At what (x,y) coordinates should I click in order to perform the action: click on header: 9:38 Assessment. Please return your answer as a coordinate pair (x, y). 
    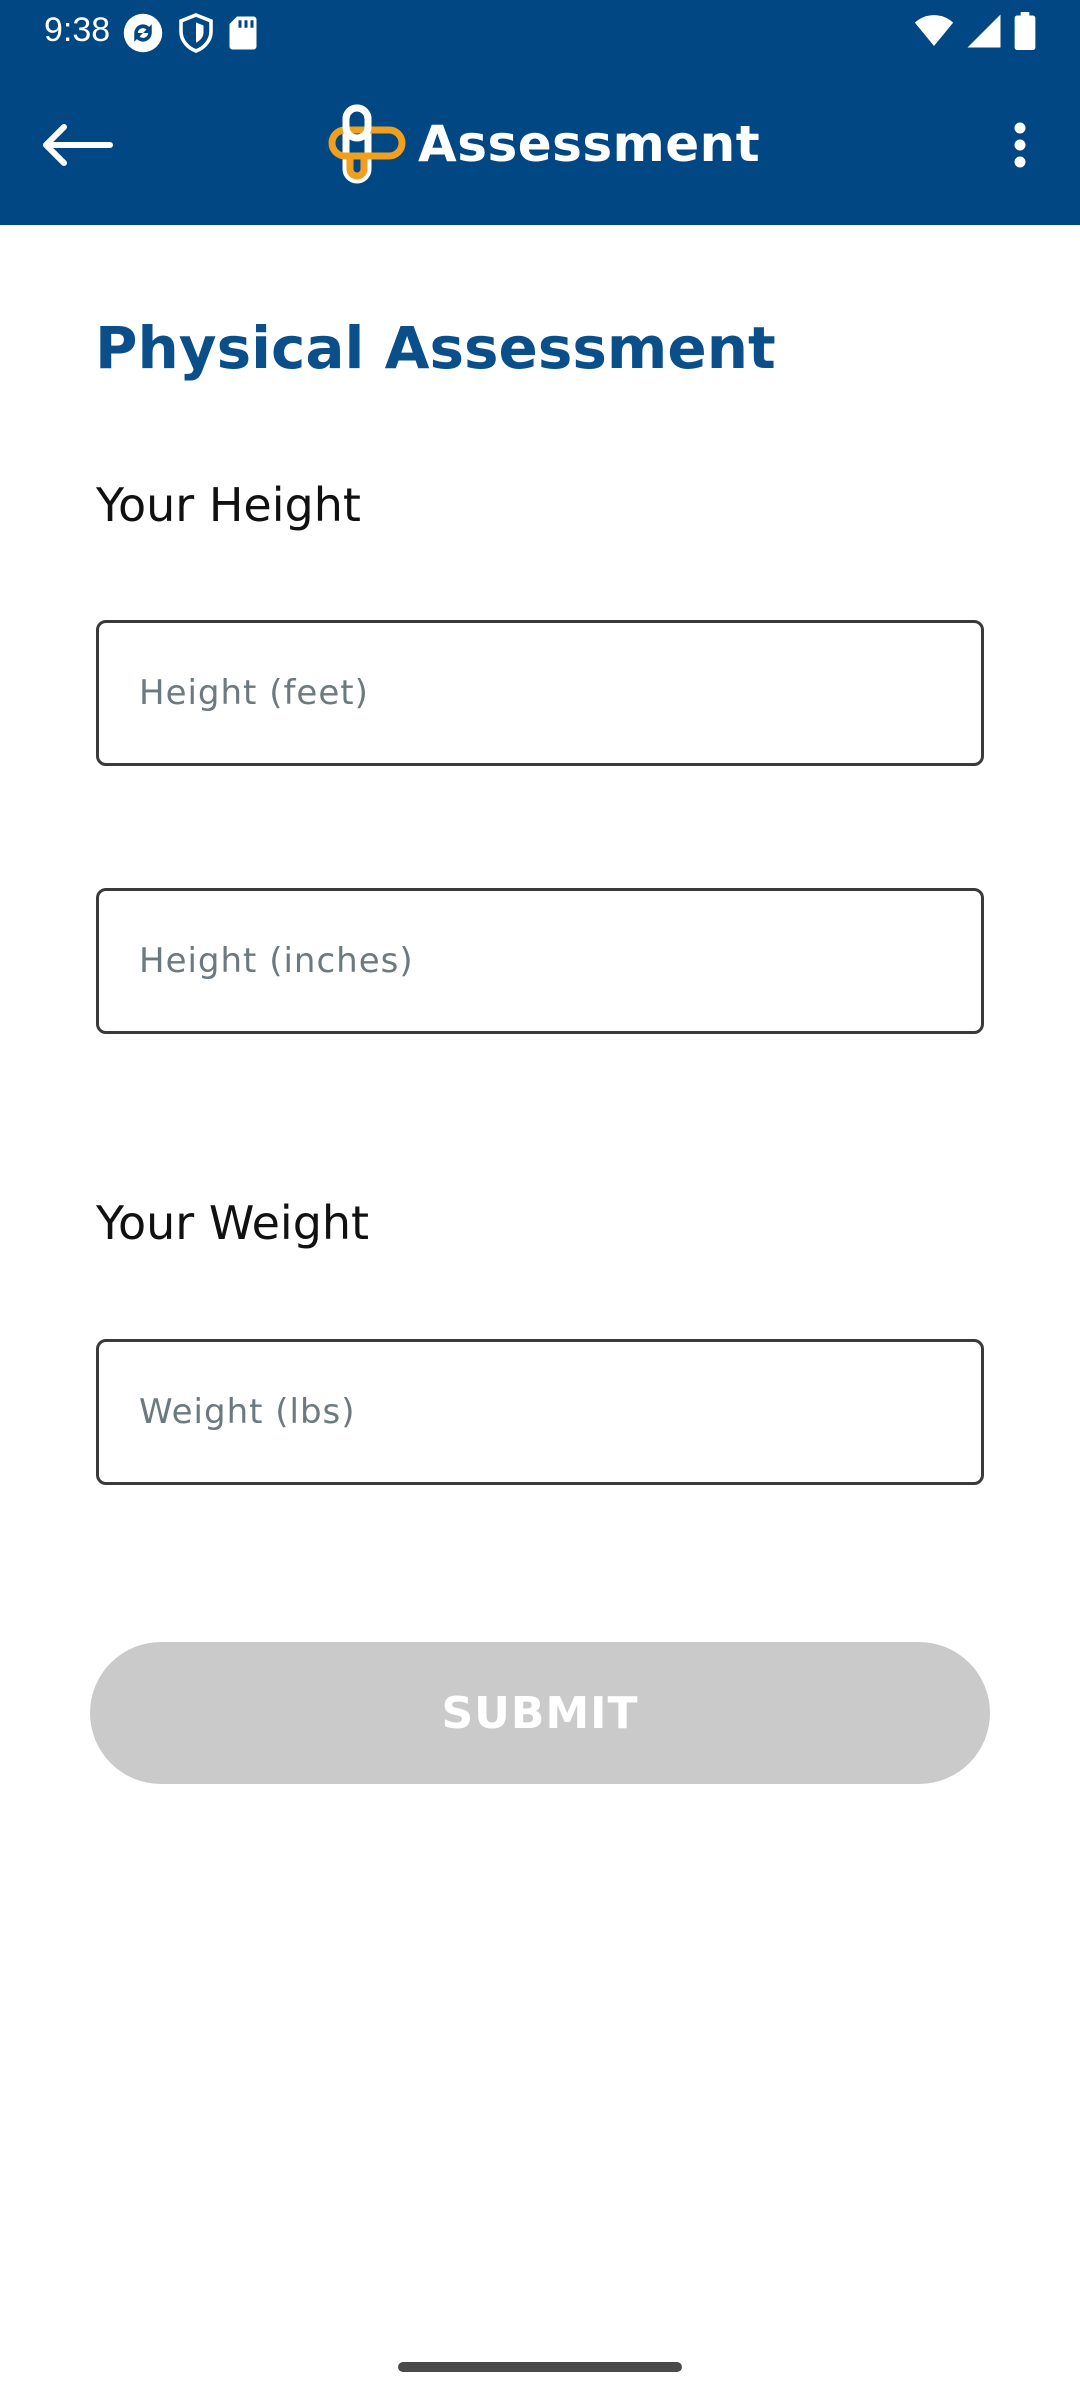
    Looking at the image, I should click on (540, 112).